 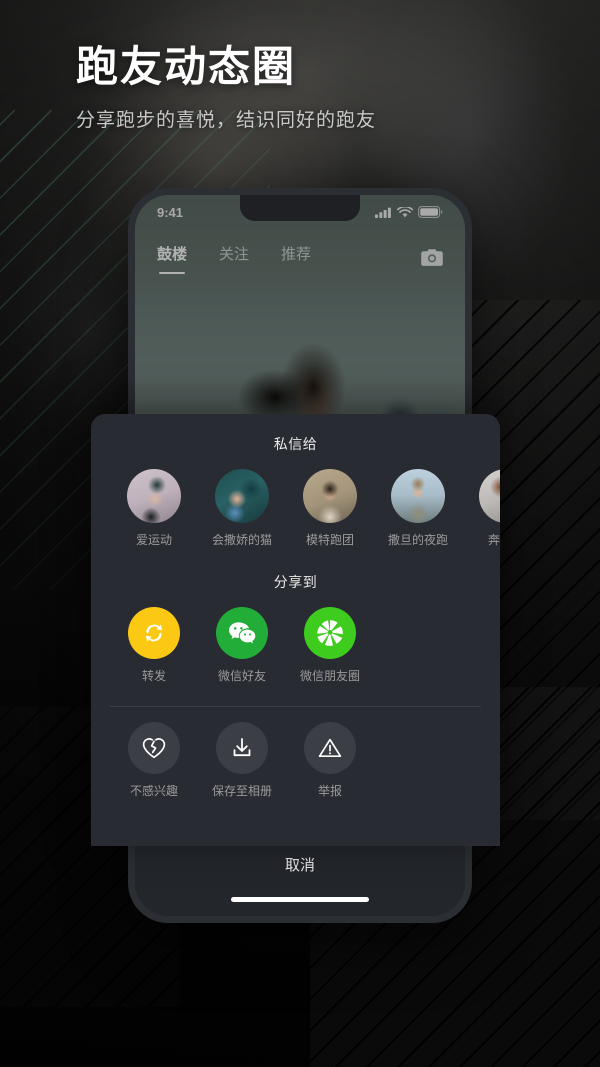 What do you see at coordinates (493, 540) in the screenshot?
I see `contact-name: 奔跑吧` at bounding box center [493, 540].